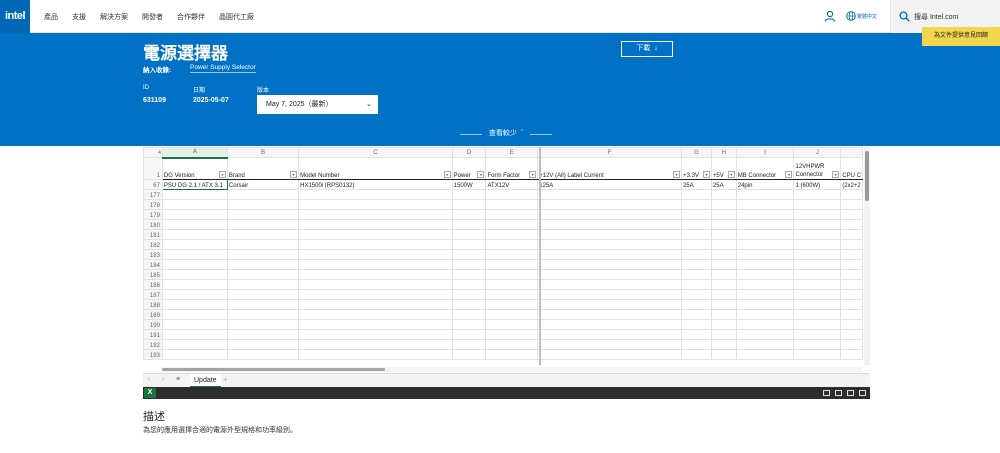 The height and width of the screenshot is (453, 1000). Describe the element at coordinates (647, 49) in the screenshot. I see `download-button: 下載 ↓` at that location.